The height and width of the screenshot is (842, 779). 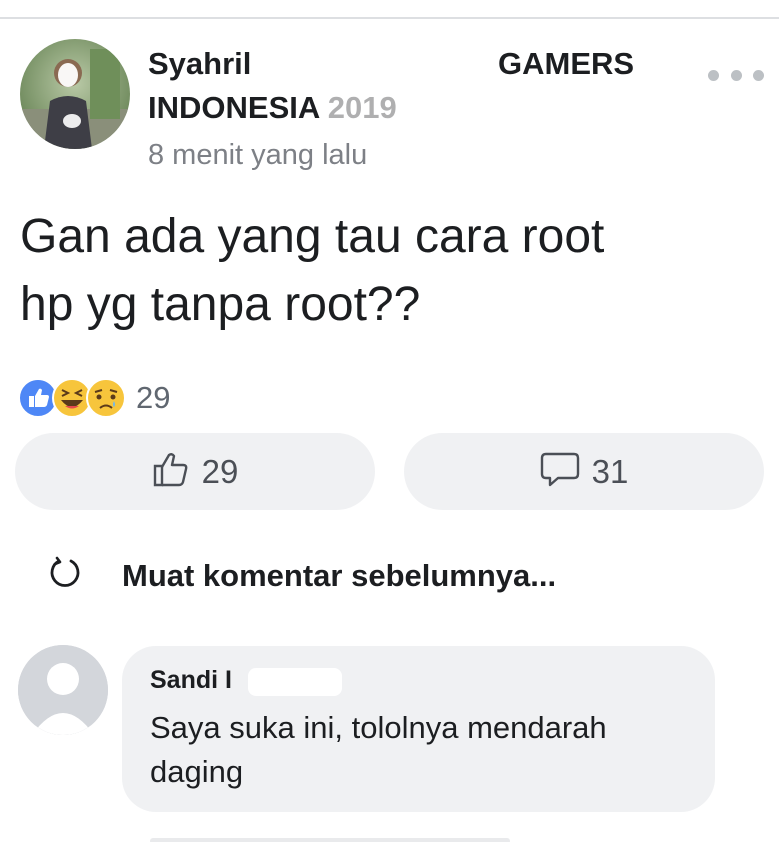 What do you see at coordinates (220, 471) in the screenshot?
I see `like-count: 29` at bounding box center [220, 471].